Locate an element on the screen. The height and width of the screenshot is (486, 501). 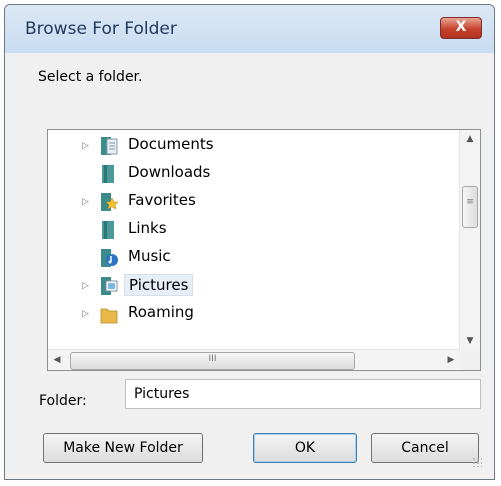
tree-item-music: Music is located at coordinates (254, 258).